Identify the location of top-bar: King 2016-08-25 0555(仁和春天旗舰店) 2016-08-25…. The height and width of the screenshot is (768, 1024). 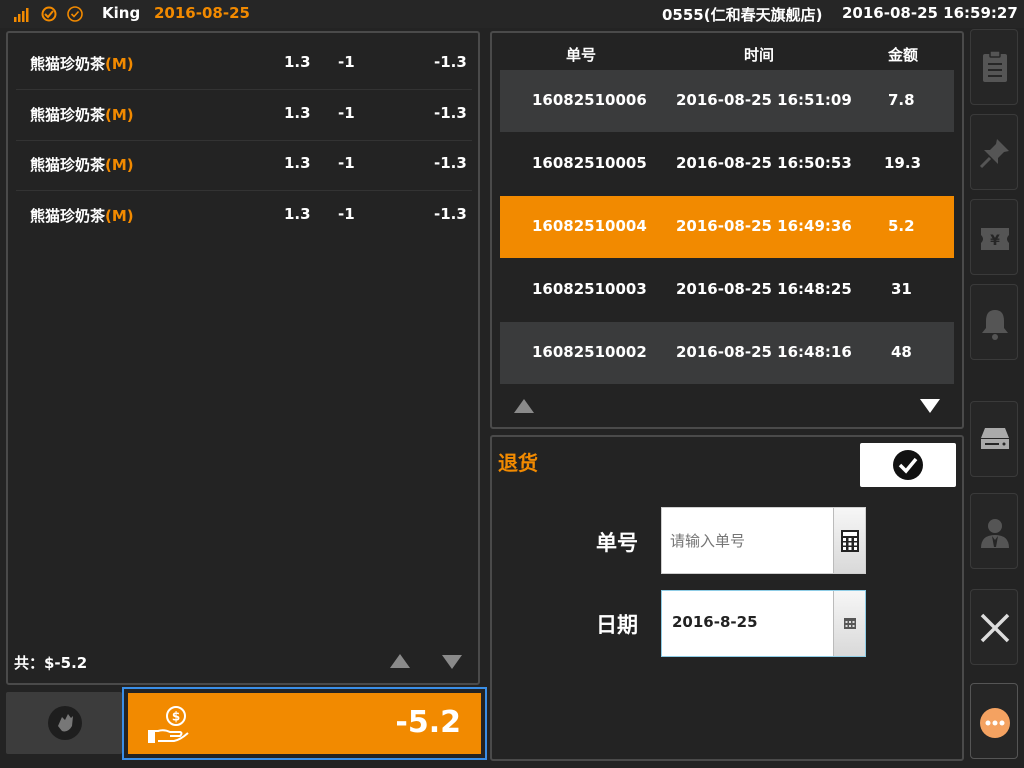
(512, 14).